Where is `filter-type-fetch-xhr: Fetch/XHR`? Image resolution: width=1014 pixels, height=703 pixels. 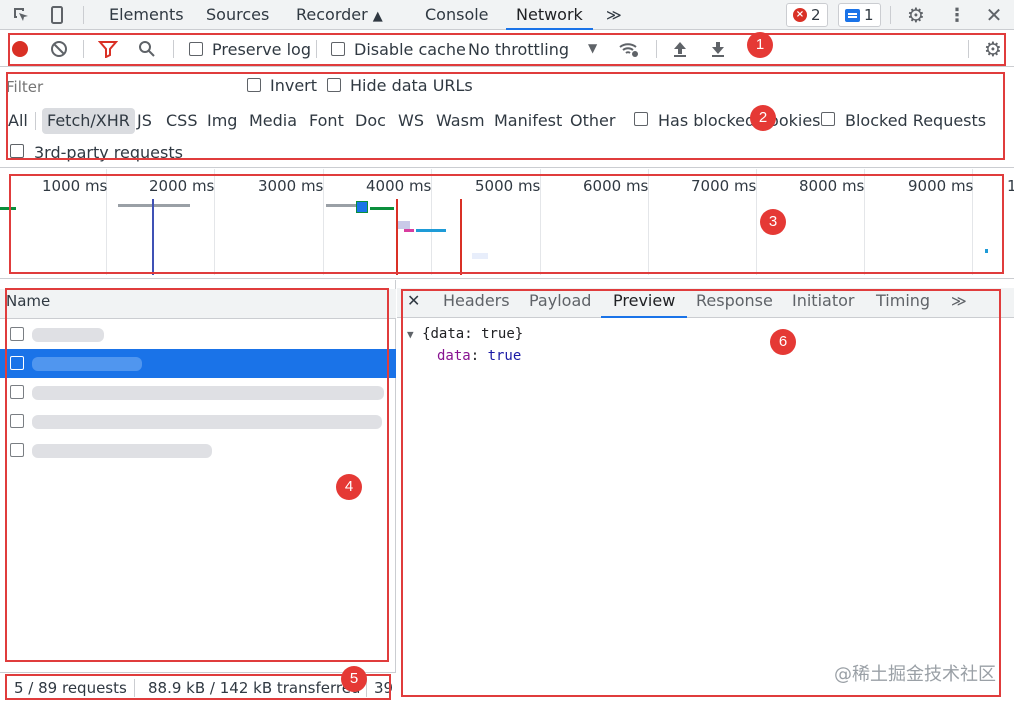
filter-type-fetch-xhr: Fetch/XHR is located at coordinates (88, 121).